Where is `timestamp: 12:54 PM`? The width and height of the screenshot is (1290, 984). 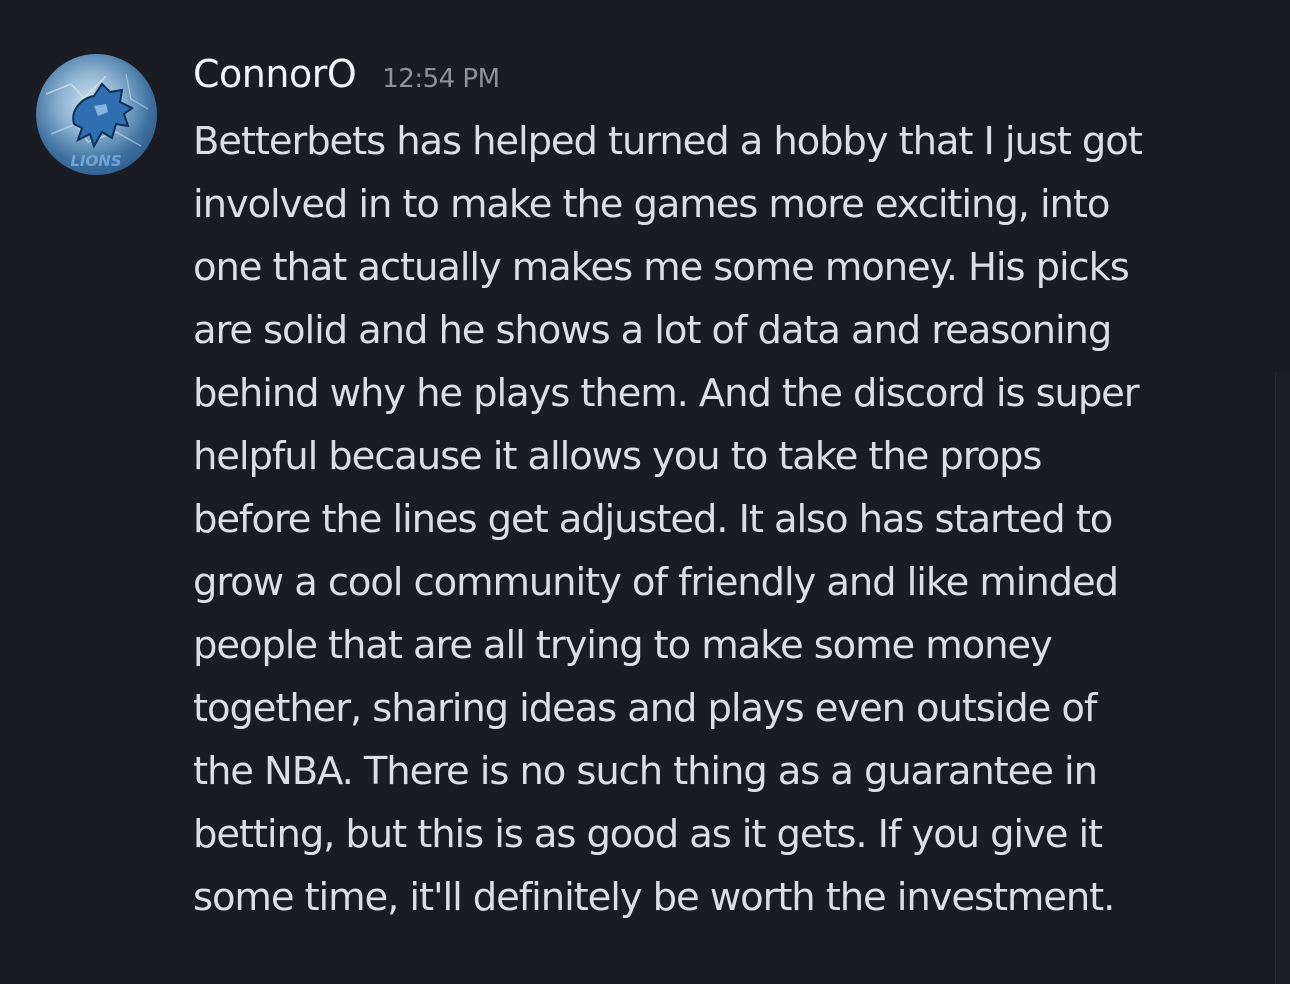
timestamp: 12:54 PM is located at coordinates (441, 79).